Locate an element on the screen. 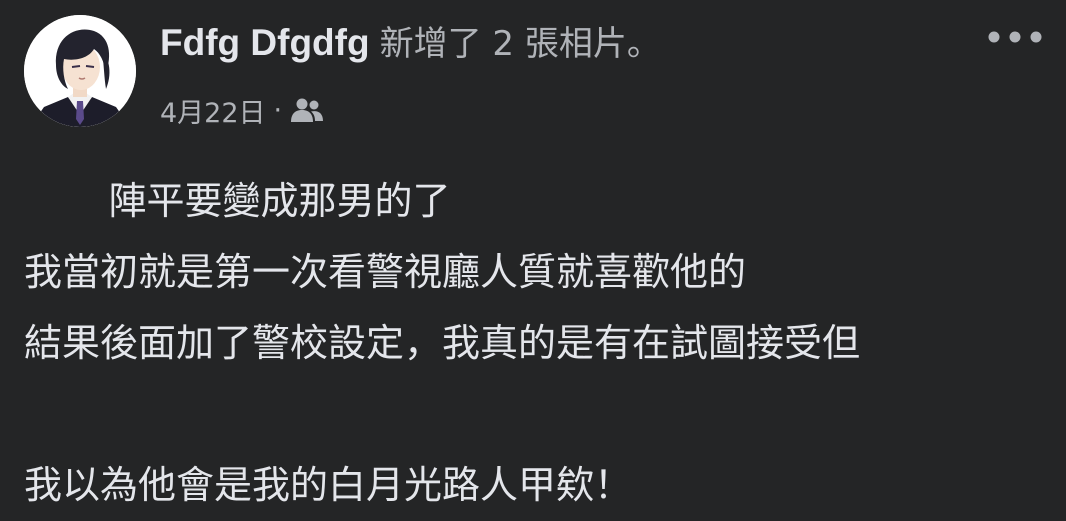 The image size is (1066, 521). post-text-line is located at coordinates (534, 414).